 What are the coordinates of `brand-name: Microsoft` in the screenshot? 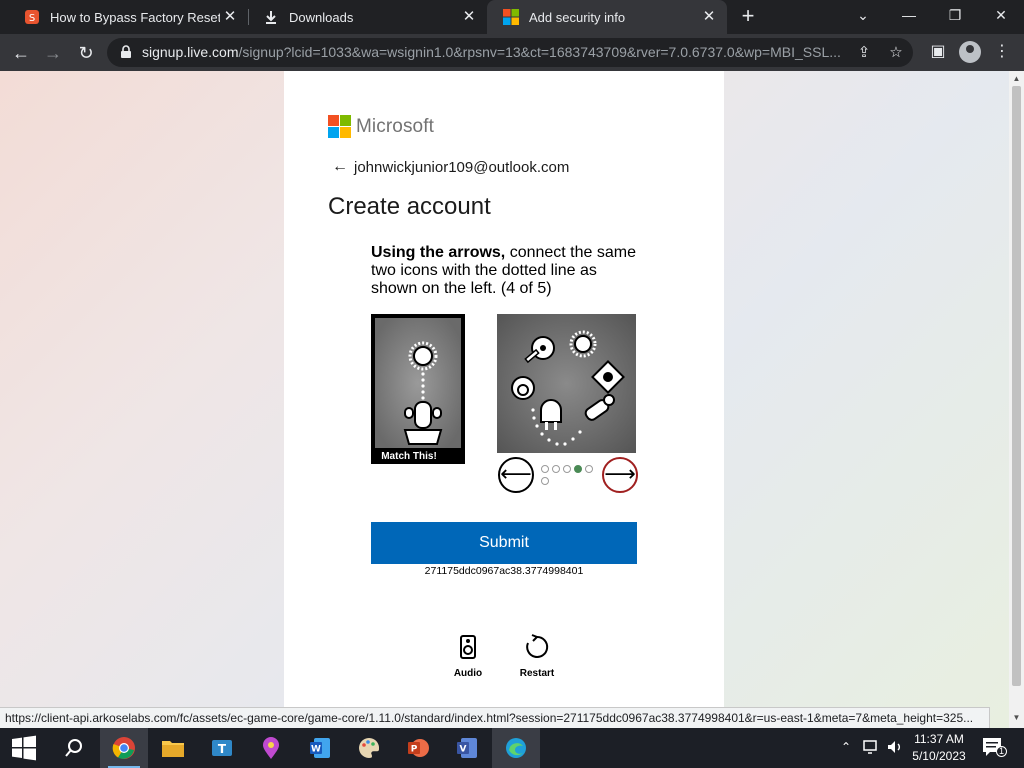 It's located at (395, 126).